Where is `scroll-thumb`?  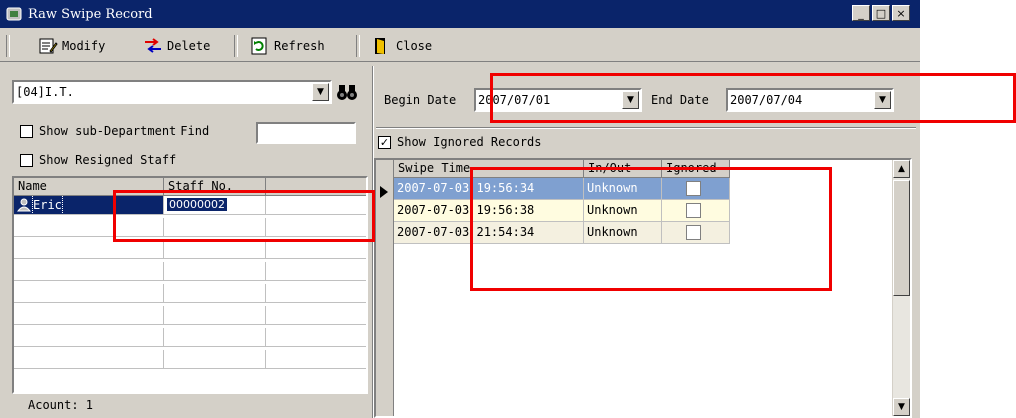
scroll-thumb is located at coordinates (901, 238).